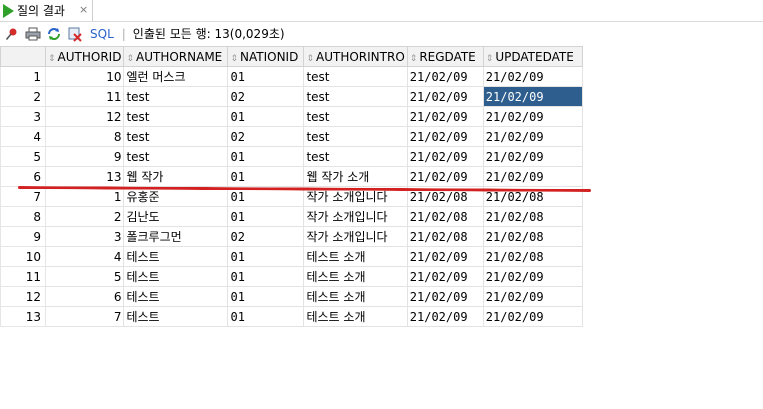  Describe the element at coordinates (291, 296) in the screenshot. I see `table-row: 12 6 테스트 01 테스트 소개 21/02/09 21/02/09` at that location.